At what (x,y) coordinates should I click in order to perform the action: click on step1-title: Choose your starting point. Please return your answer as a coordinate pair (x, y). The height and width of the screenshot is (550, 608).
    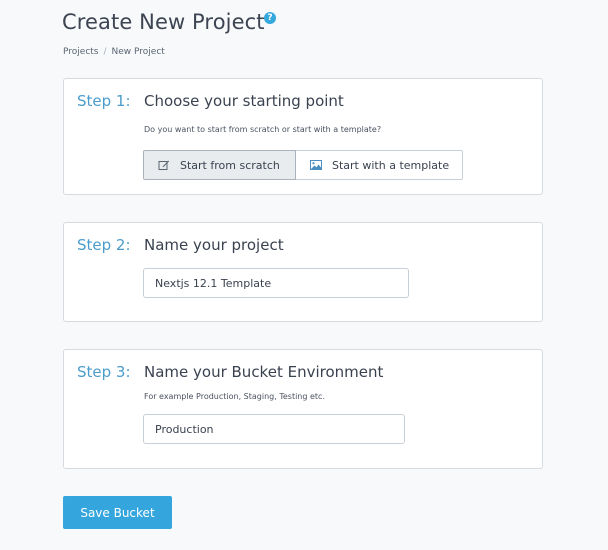
    Looking at the image, I should click on (244, 101).